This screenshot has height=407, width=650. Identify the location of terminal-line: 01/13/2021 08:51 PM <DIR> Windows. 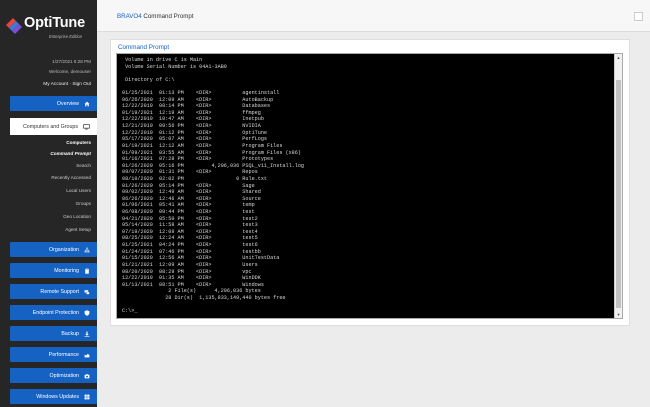
(193, 284).